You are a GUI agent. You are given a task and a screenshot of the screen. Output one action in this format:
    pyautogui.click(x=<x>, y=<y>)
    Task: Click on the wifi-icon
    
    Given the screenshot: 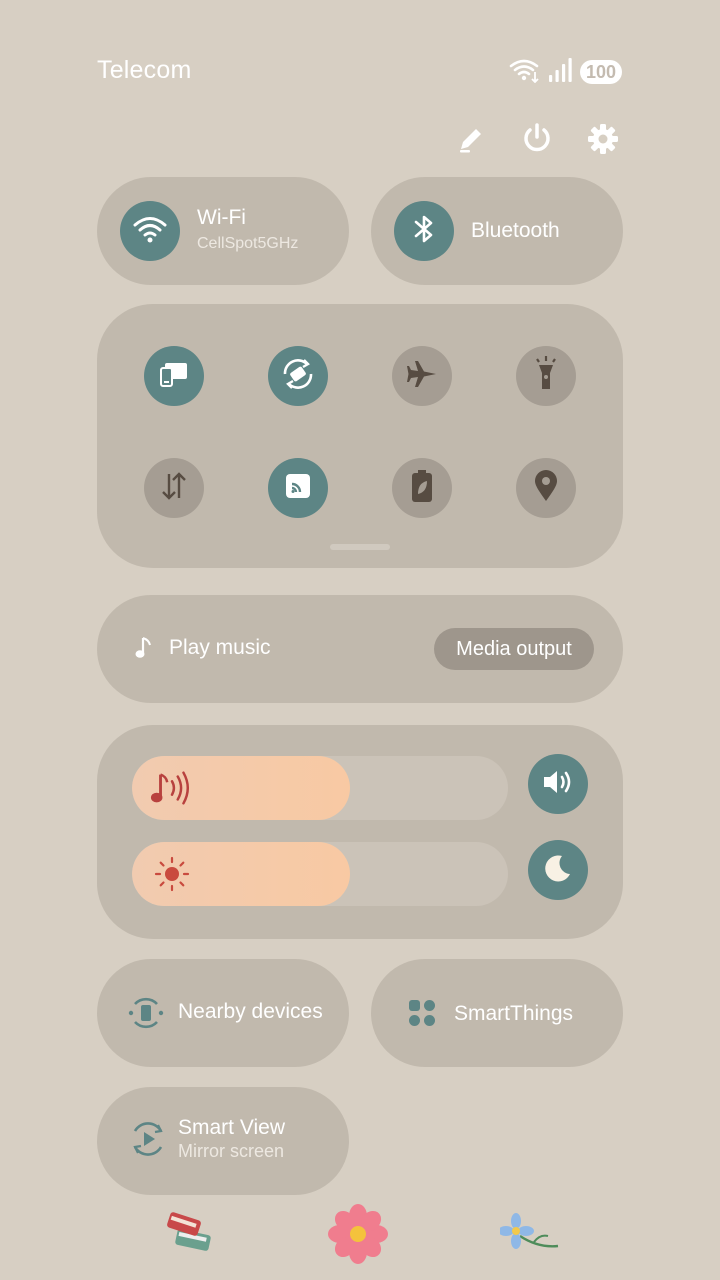 What is the action you would take?
    pyautogui.click(x=150, y=231)
    